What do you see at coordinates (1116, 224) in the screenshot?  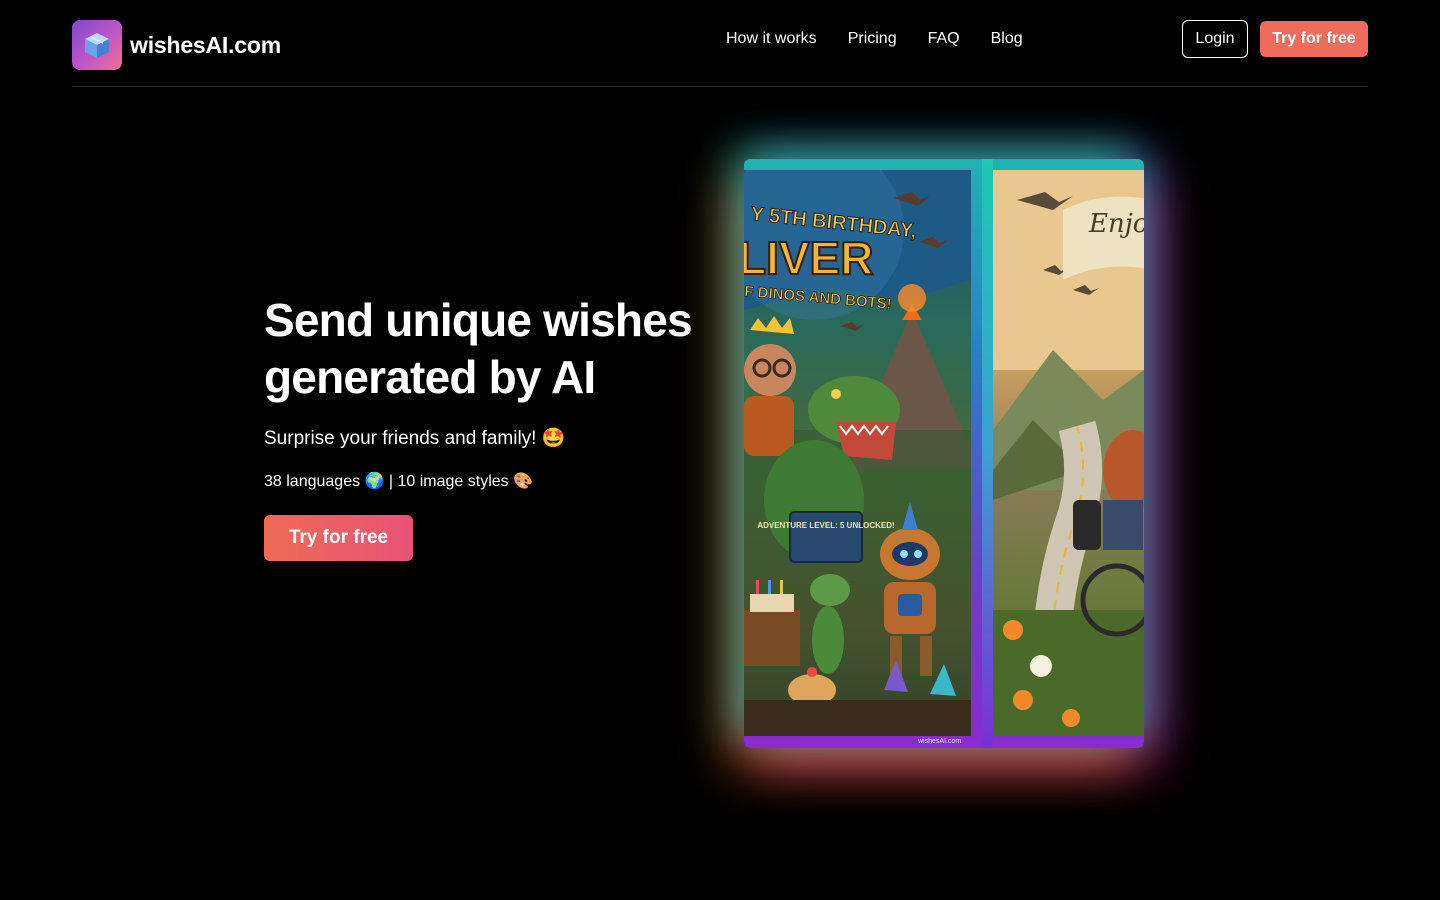 I see `enjoy-banner: Enjoy Happ` at bounding box center [1116, 224].